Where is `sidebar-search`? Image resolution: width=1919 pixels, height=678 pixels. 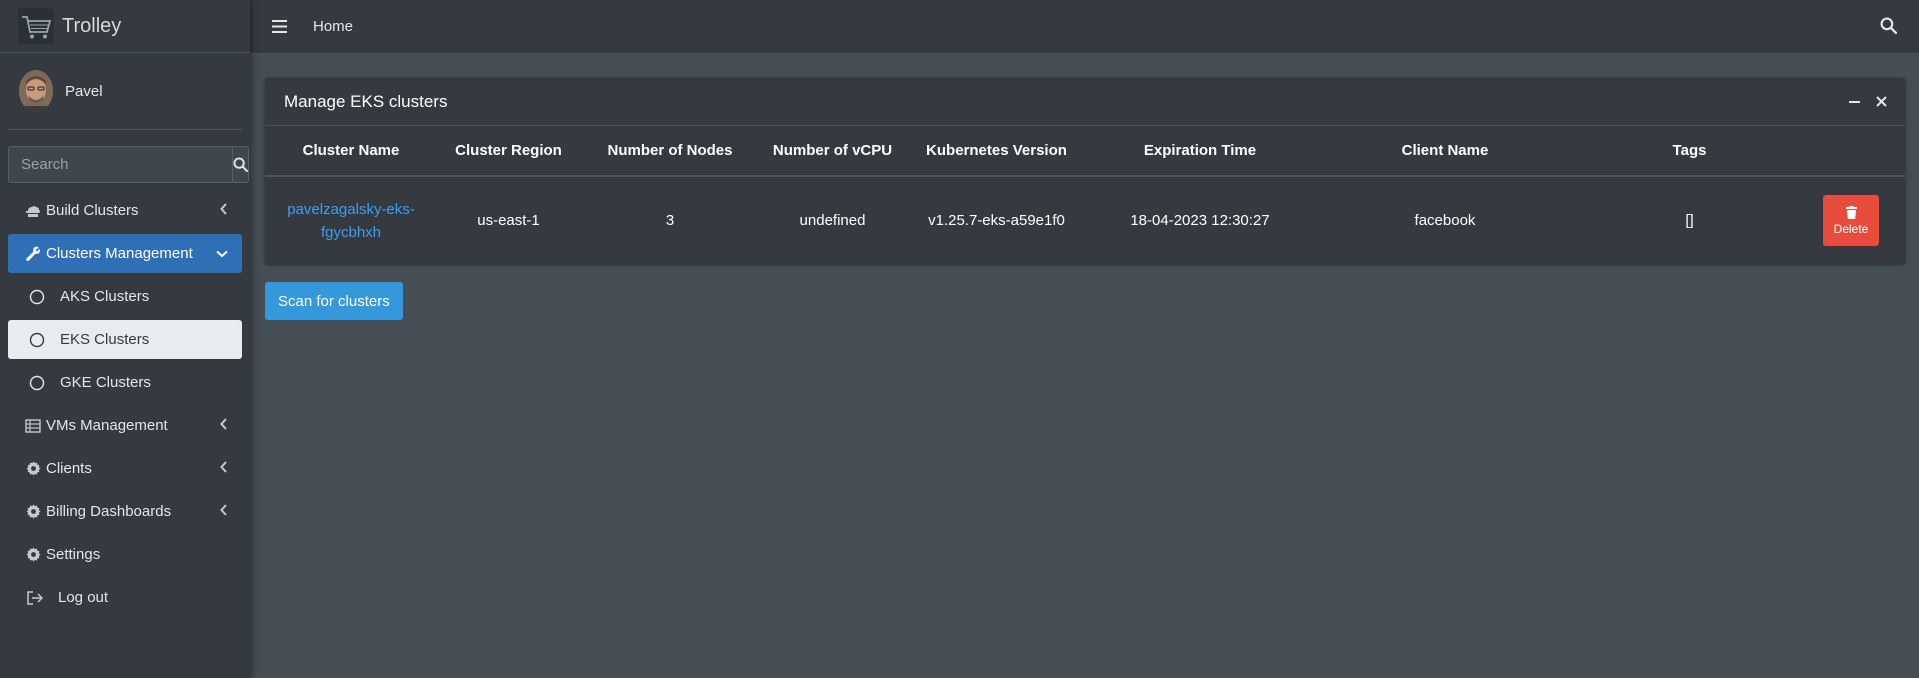
sidebar-search is located at coordinates (128, 164).